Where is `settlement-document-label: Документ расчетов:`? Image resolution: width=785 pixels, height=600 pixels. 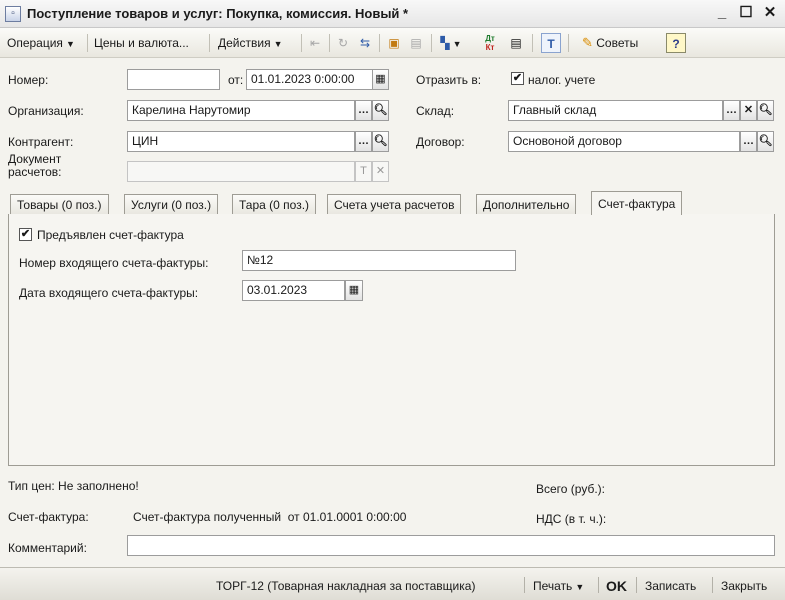 settlement-document-label: Документ расчетов: is located at coordinates (34, 166).